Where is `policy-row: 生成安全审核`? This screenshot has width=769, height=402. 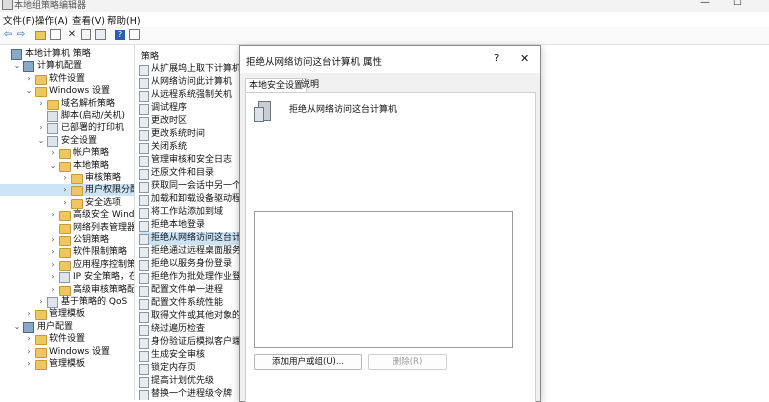
policy-row: 生成安全审核 is located at coordinates (189, 355).